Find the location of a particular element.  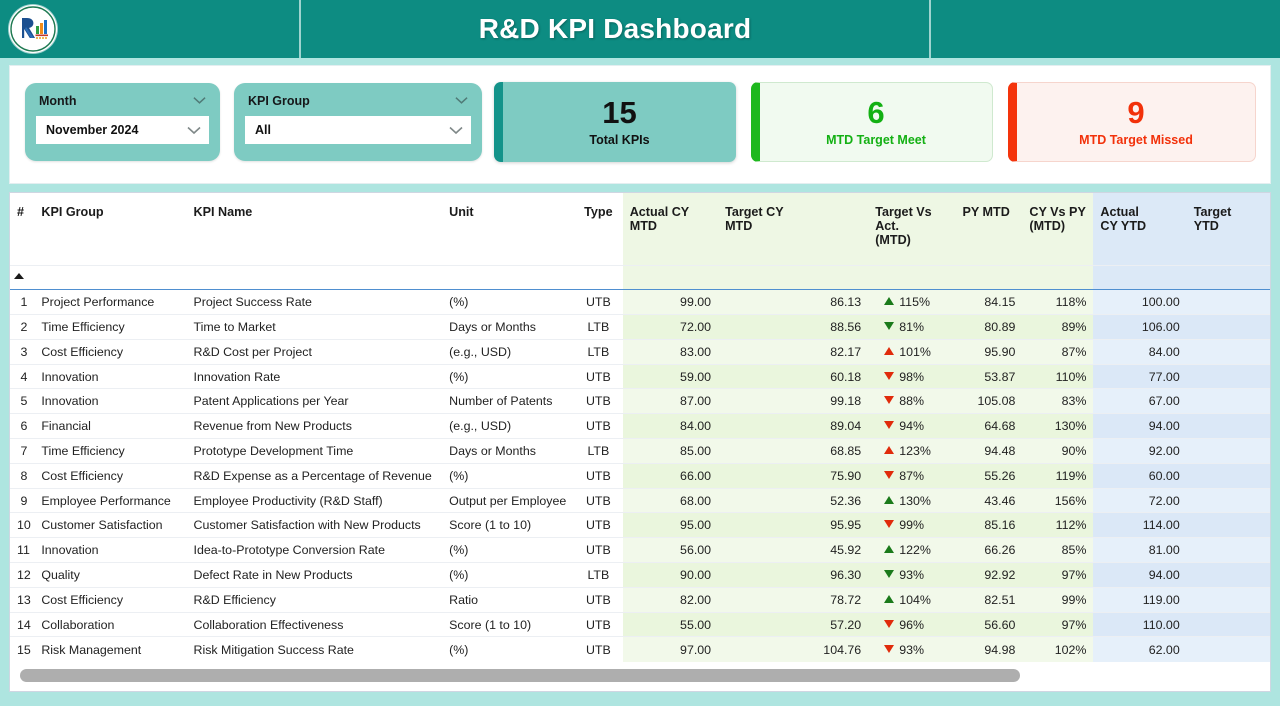

cell-py-mtd: 53.87 is located at coordinates (989, 376).